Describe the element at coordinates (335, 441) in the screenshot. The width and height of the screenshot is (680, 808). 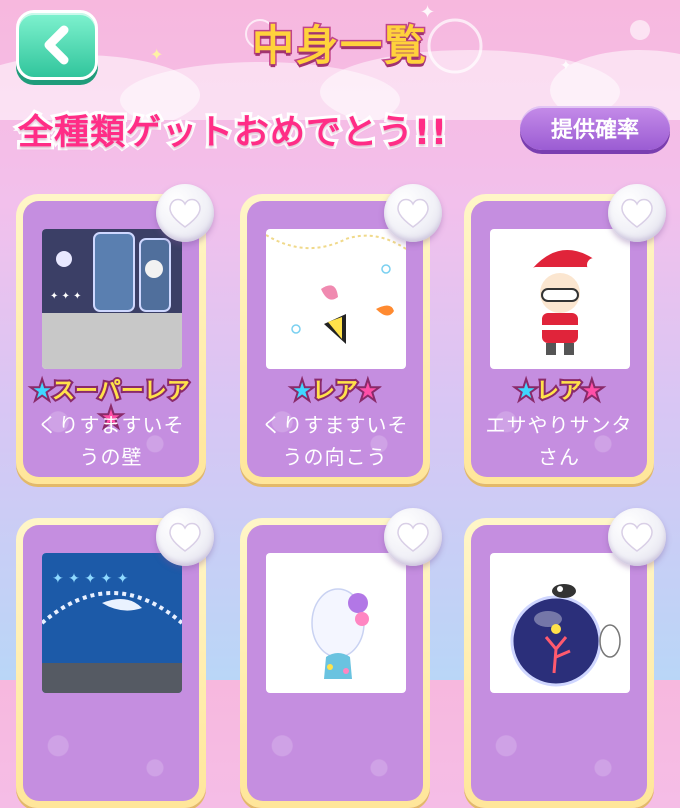
I see `item-name-2: くりすますいそうの向こう` at that location.